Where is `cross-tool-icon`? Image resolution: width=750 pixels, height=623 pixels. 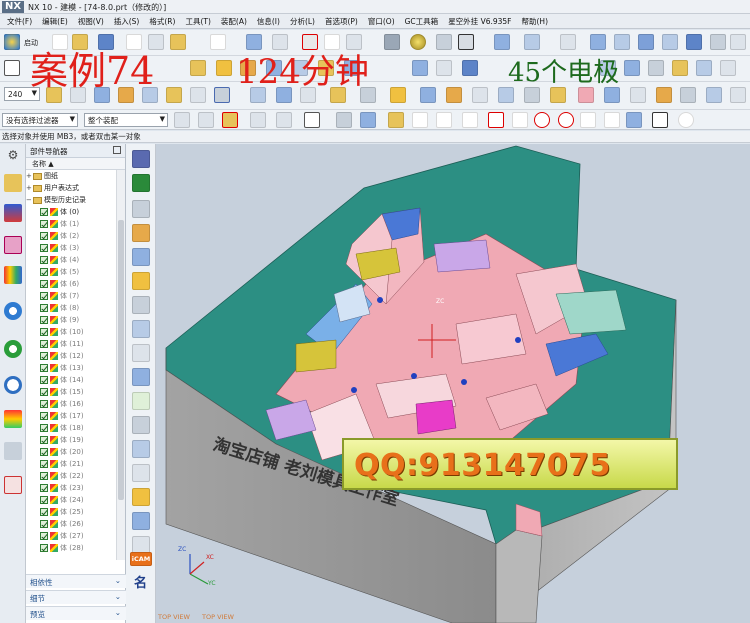 cross-tool-icon is located at coordinates (141, 449).